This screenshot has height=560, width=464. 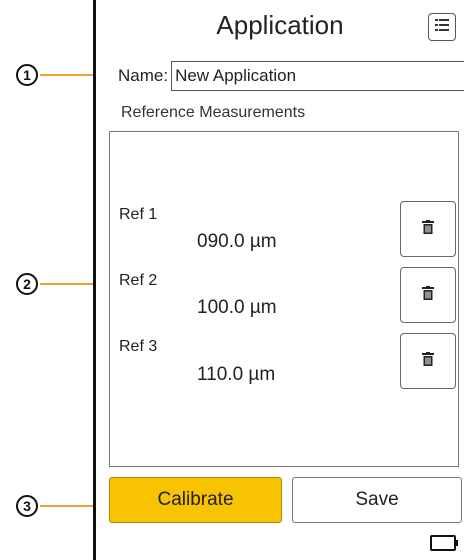 I want to click on delete-ref-1-button, so click(x=428, y=229).